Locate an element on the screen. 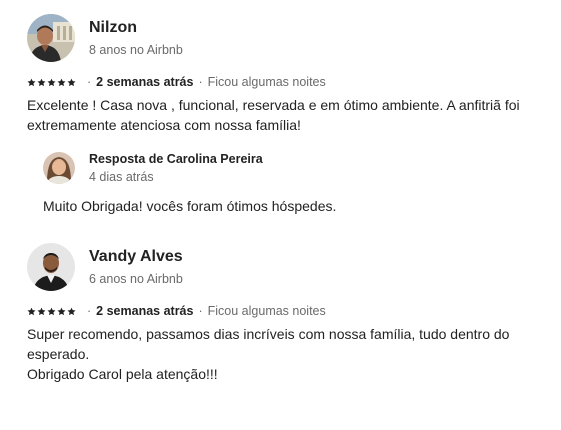 The width and height of the screenshot is (561, 430). host-avatar-photo is located at coordinates (59, 168).